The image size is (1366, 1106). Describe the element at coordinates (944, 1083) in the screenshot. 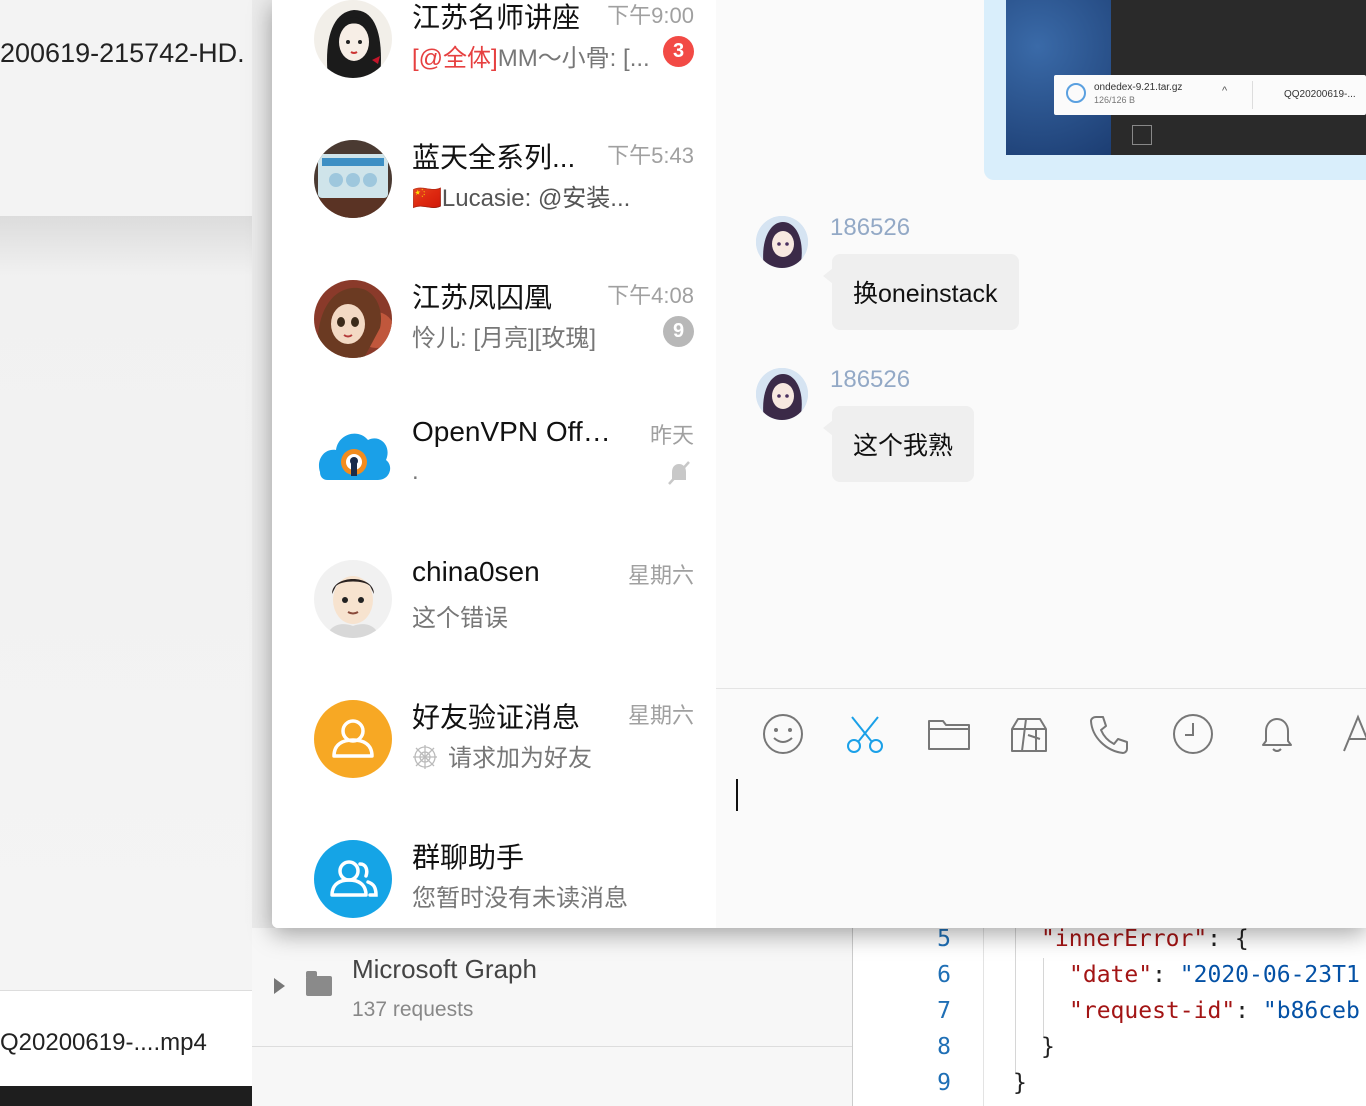

I see `line-number: 9` at that location.